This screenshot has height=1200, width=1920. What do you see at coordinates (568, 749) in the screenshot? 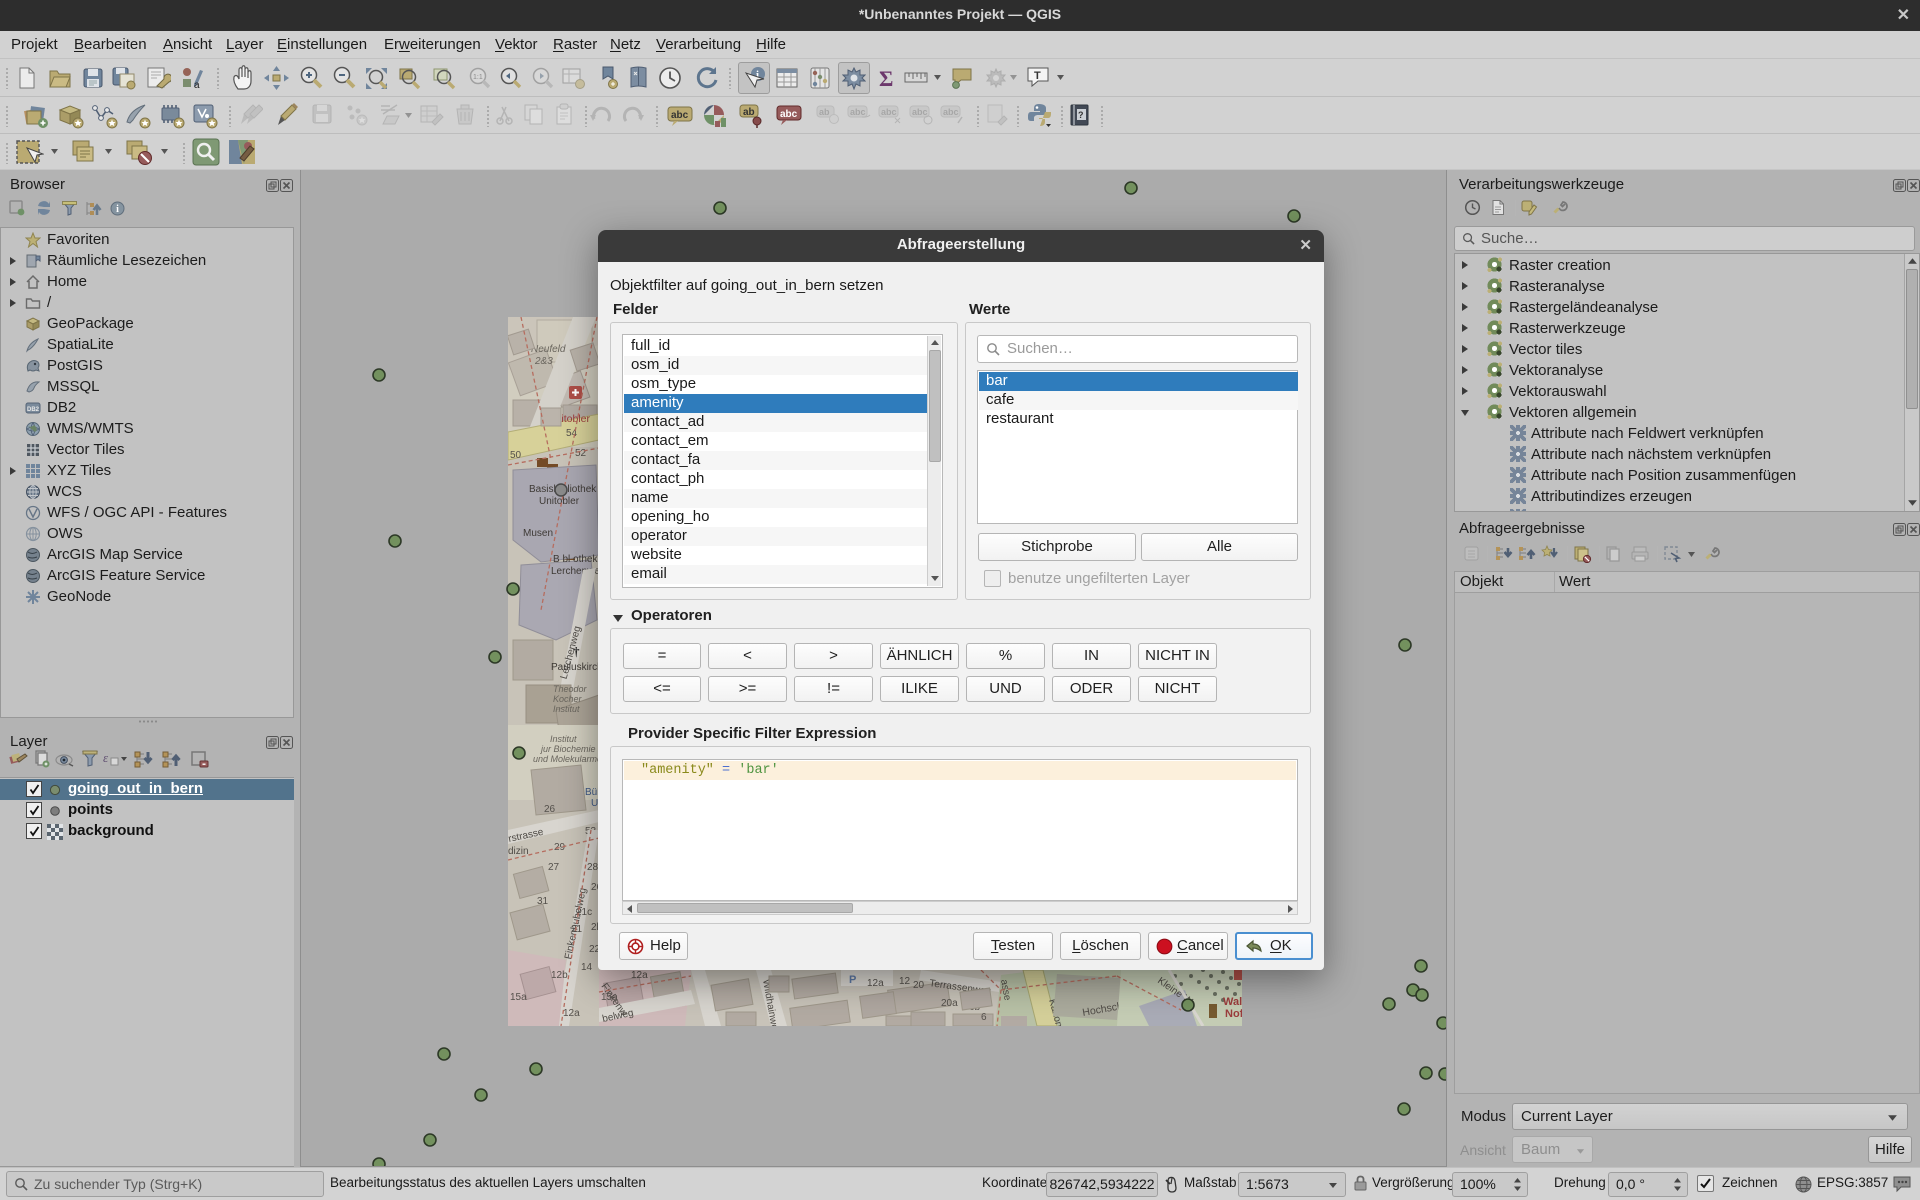
I see `svg-text: jur Biochemie` at bounding box center [568, 749].